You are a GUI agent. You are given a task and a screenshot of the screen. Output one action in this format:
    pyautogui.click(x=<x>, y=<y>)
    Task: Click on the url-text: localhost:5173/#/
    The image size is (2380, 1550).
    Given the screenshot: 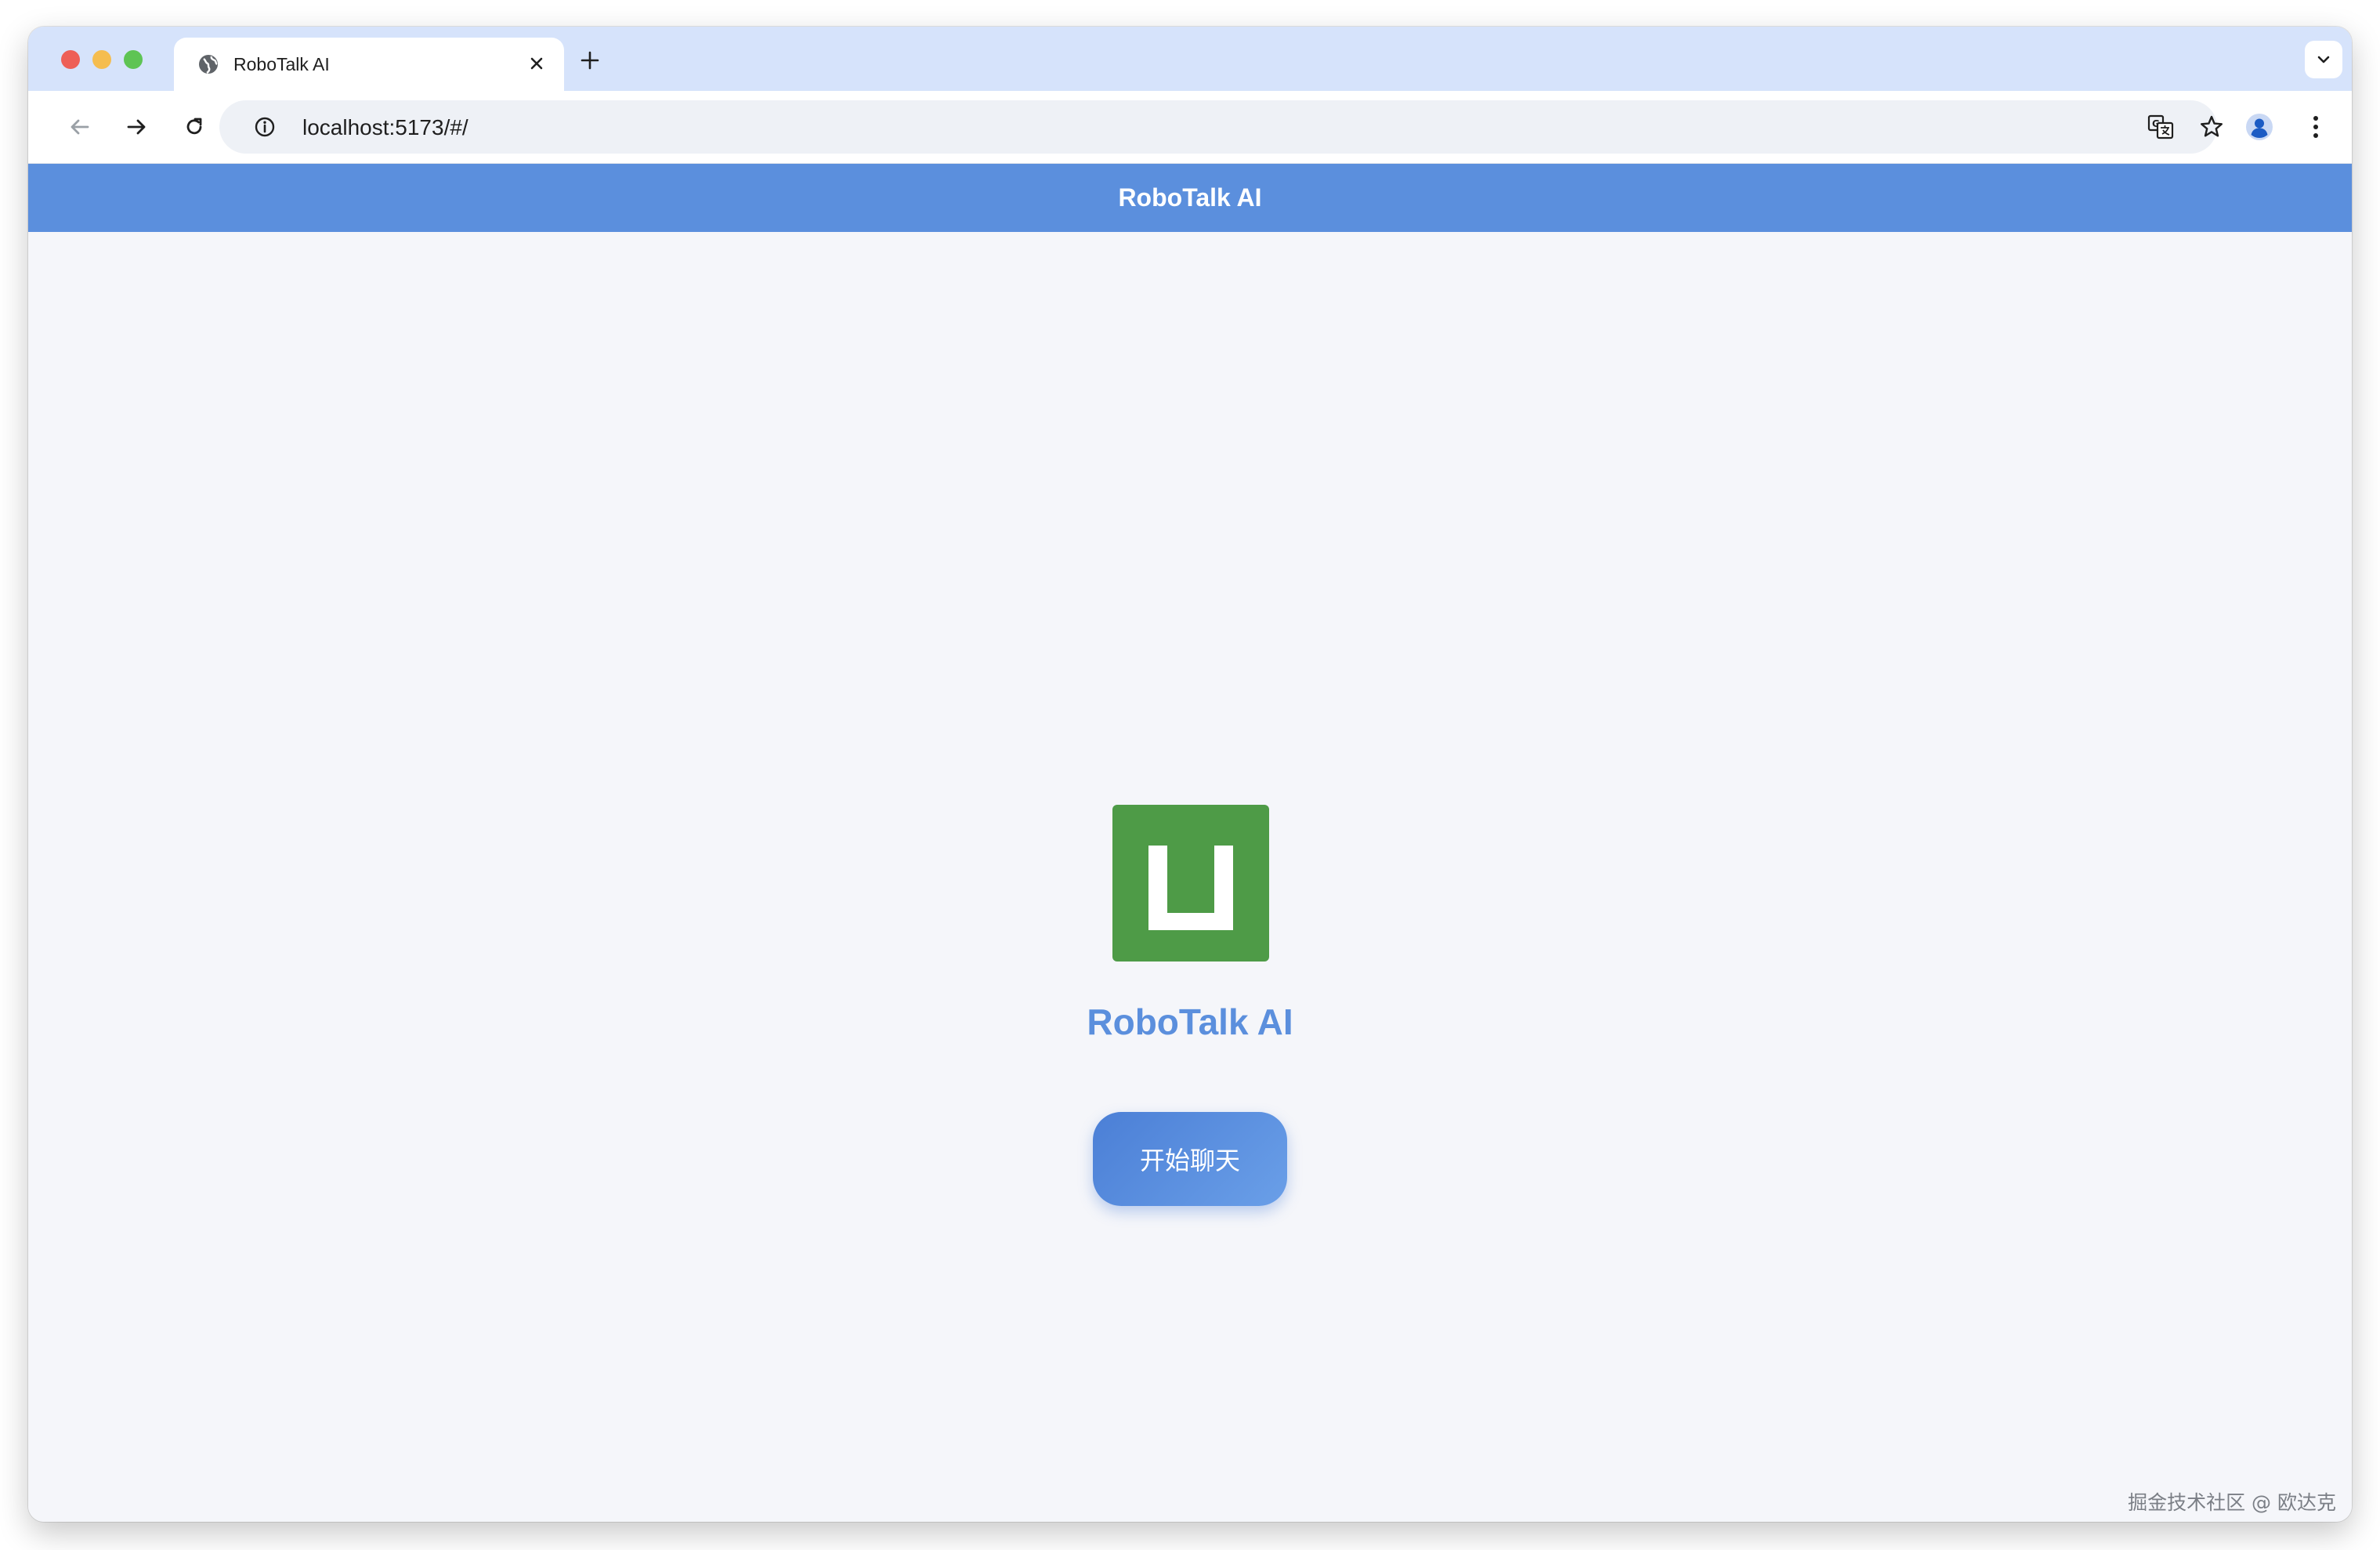 What is the action you would take?
    pyautogui.click(x=385, y=128)
    